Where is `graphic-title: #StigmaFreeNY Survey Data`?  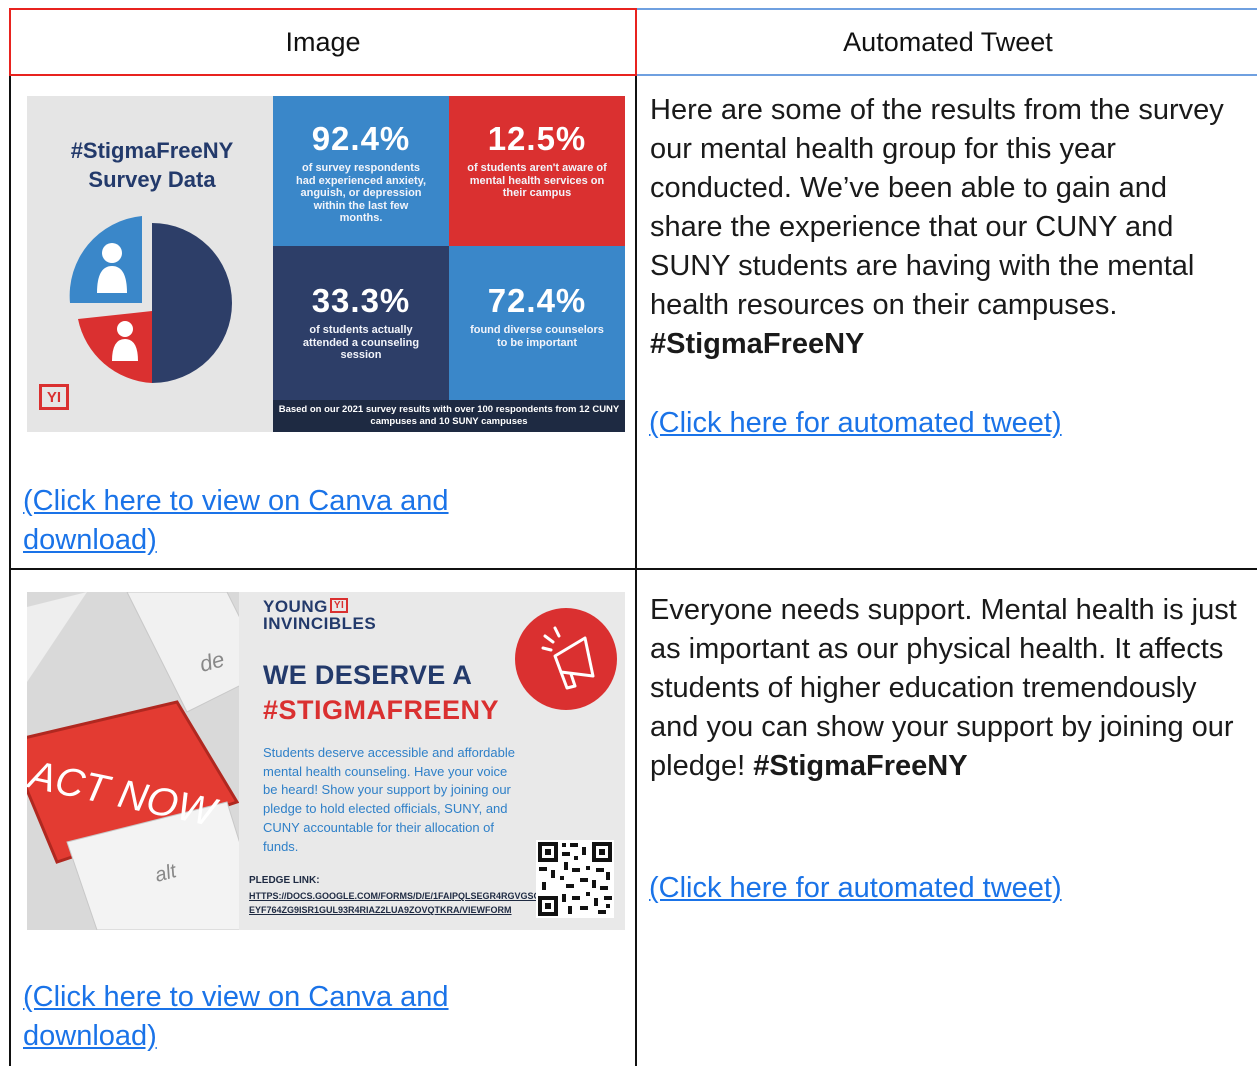 graphic-title: #StigmaFreeNY Survey Data is located at coordinates (152, 165).